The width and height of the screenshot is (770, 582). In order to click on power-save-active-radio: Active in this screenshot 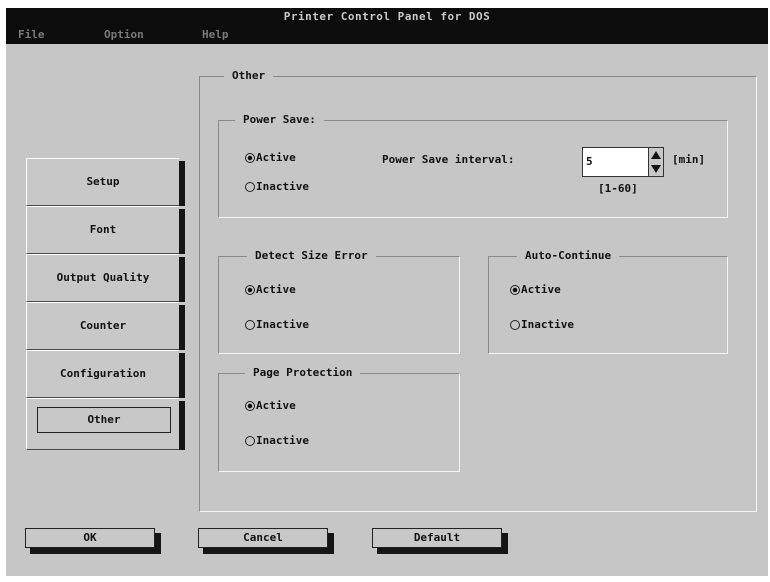, I will do `click(270, 157)`.